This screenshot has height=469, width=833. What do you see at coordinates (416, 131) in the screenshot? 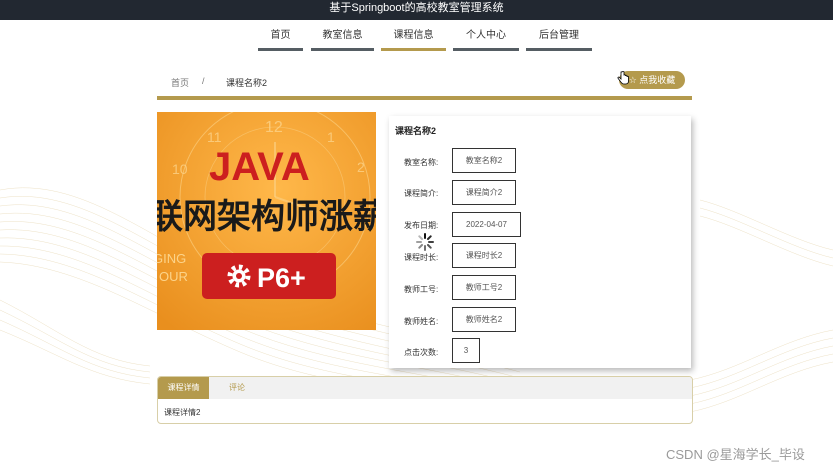
I see `course-title: 课程名称2` at bounding box center [416, 131].